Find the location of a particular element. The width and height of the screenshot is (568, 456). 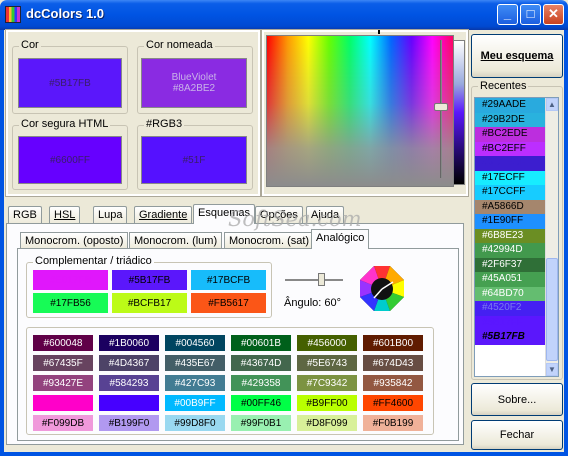

scroll-up-arrow-icon: ▲ is located at coordinates (552, 104).